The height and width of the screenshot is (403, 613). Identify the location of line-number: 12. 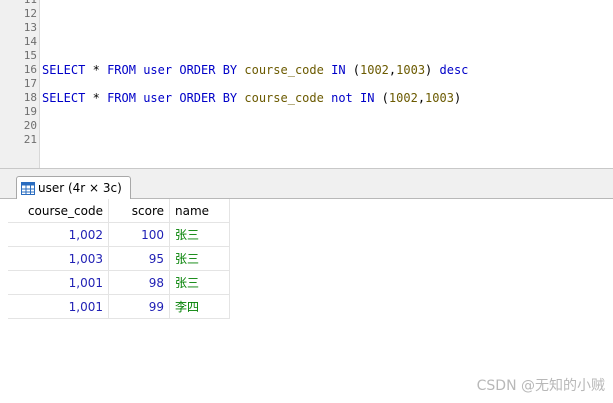
(30, 13).